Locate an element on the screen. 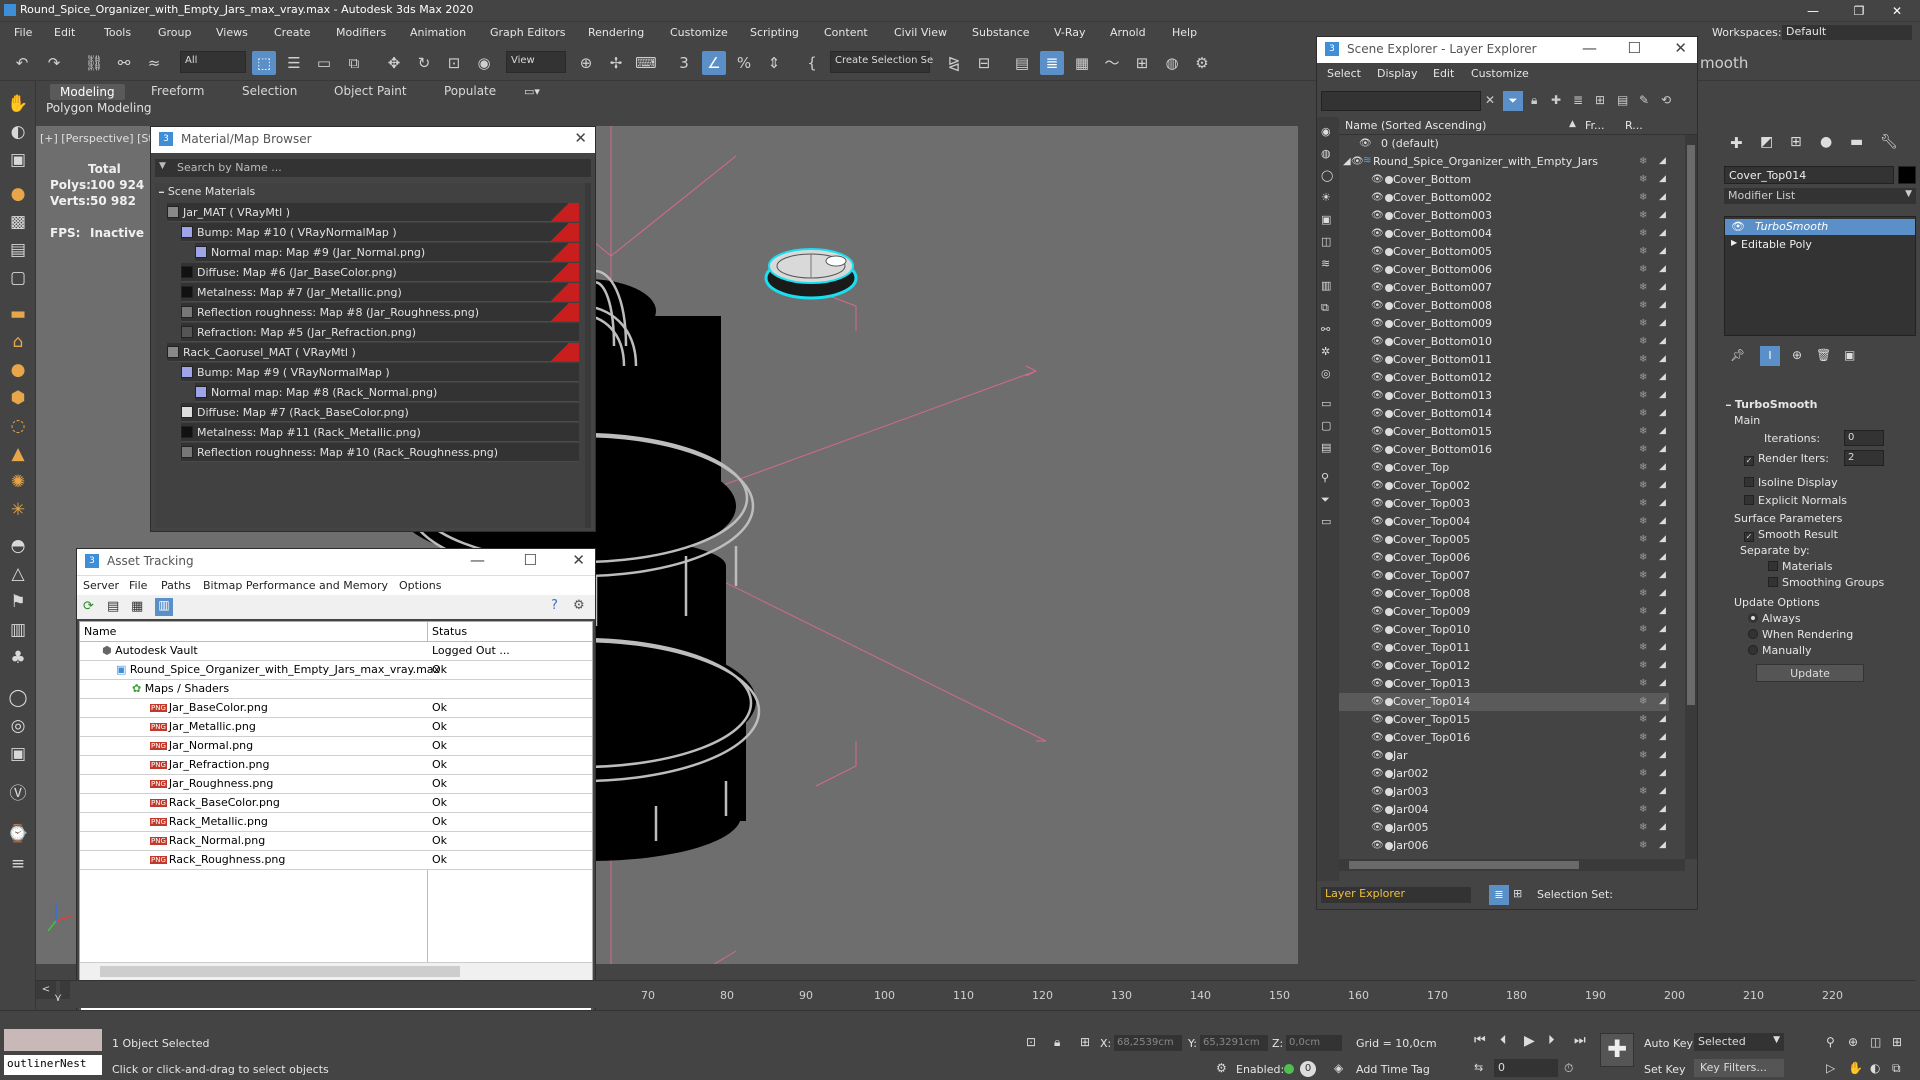  move-icon: ✥ is located at coordinates (394, 63).